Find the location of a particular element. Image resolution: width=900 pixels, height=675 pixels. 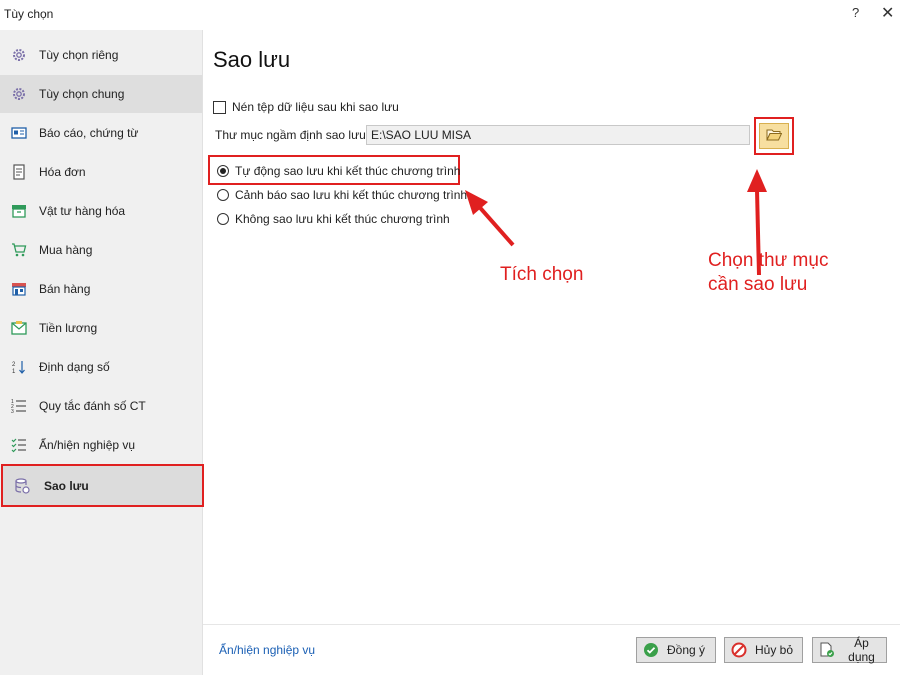

apply-button: Áp dụng is located at coordinates (849, 650).